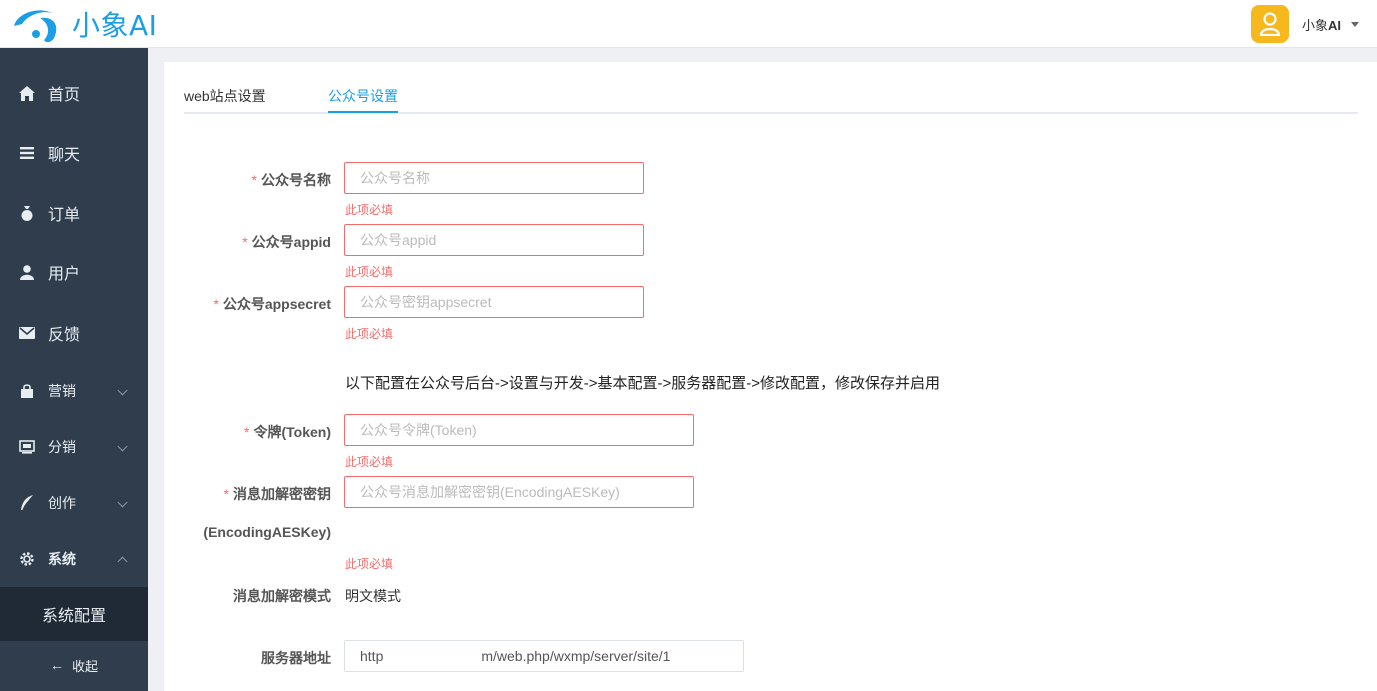  I want to click on appsecret-label: * 公众号appsecret, so click(272, 304).